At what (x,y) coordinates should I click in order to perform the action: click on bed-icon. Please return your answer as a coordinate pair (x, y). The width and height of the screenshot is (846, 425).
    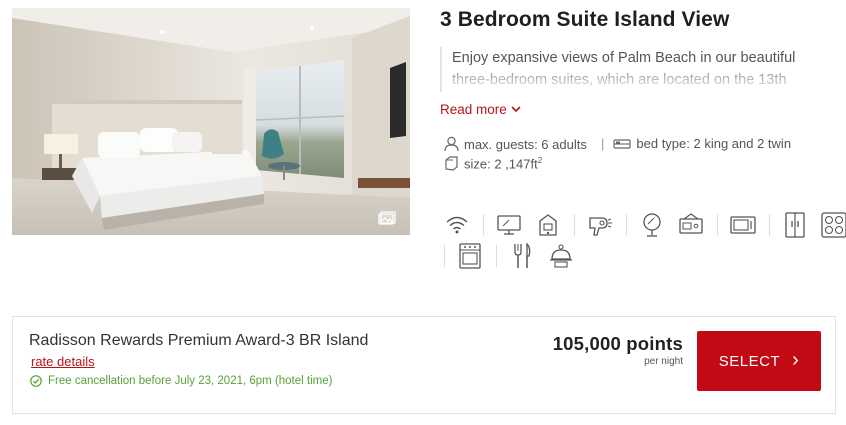
    Looking at the image, I should click on (622, 143).